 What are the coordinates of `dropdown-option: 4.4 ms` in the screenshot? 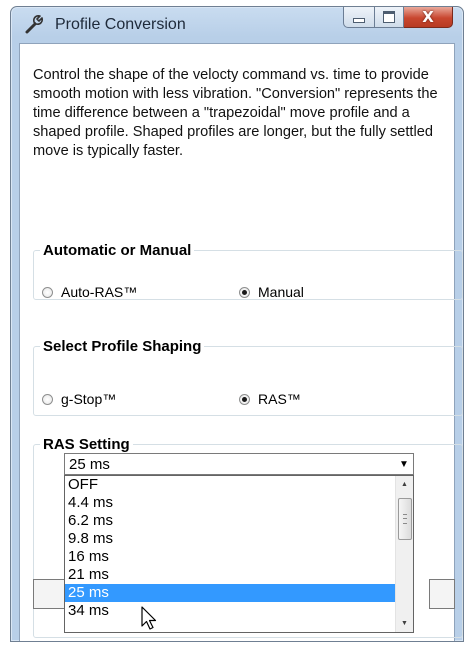 It's located at (230, 503).